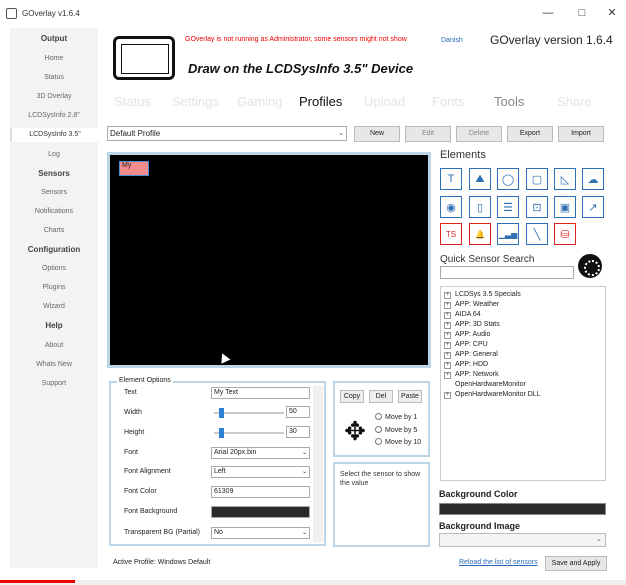 The image size is (626, 585). I want to click on text-icon: T, so click(451, 179).